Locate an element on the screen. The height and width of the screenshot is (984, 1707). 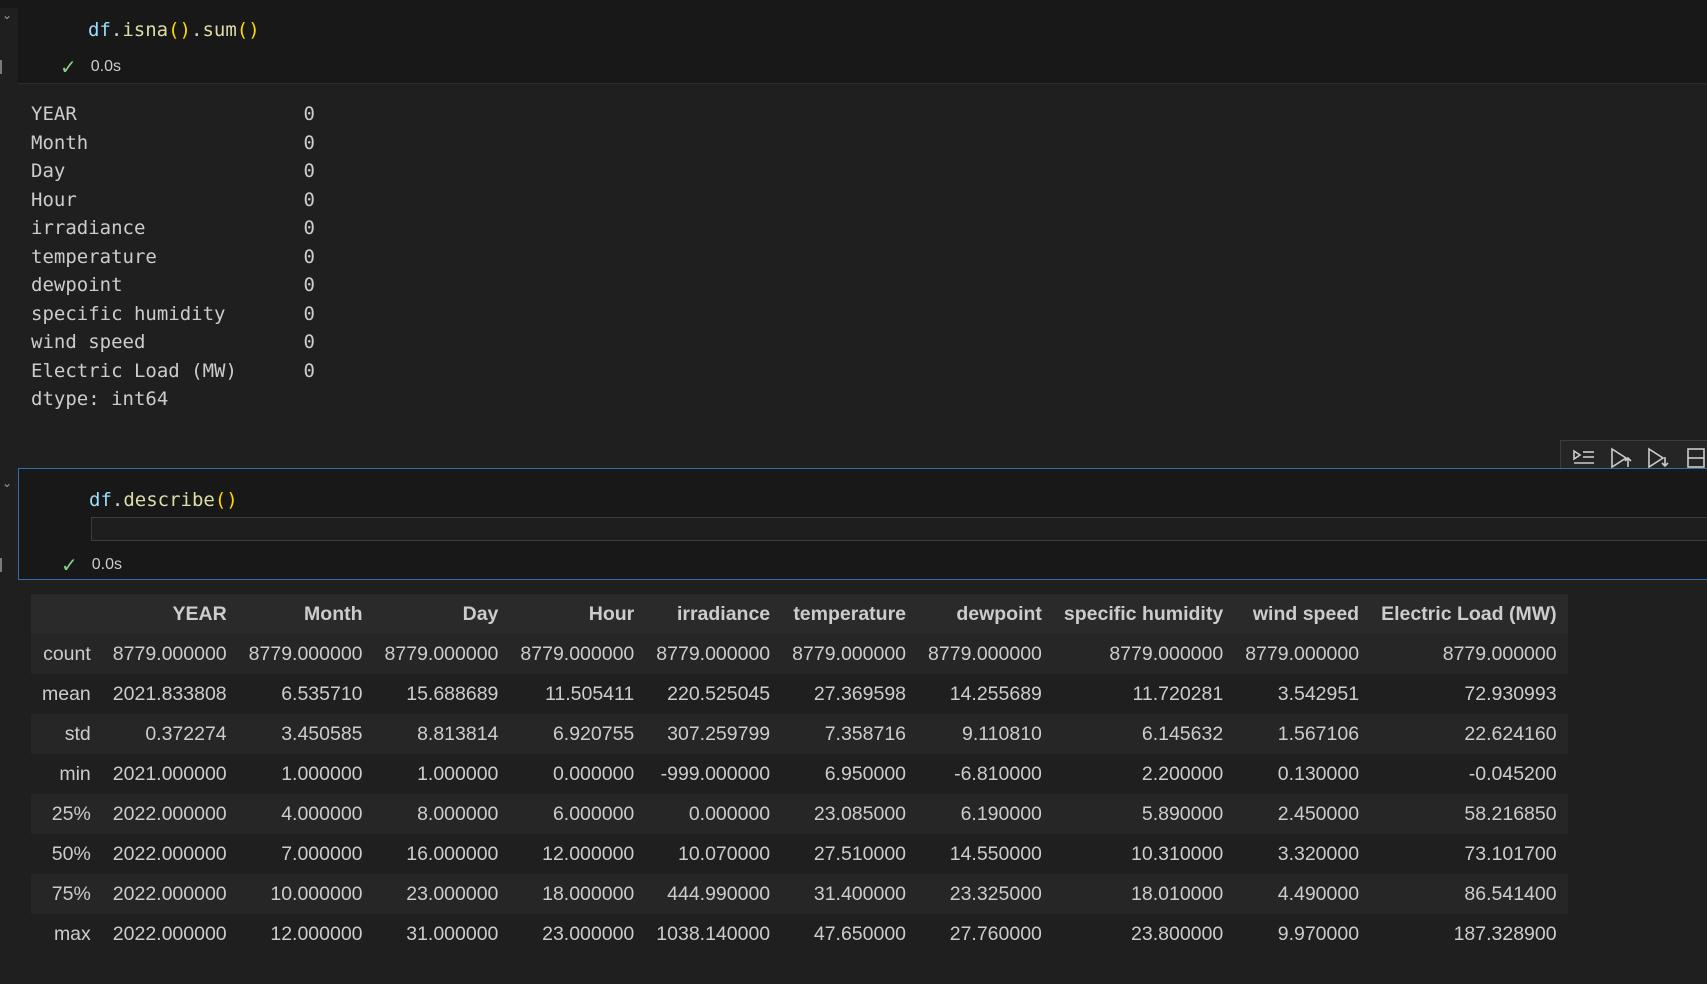
table-cell: 10.310000 is located at coordinates (1143, 854).